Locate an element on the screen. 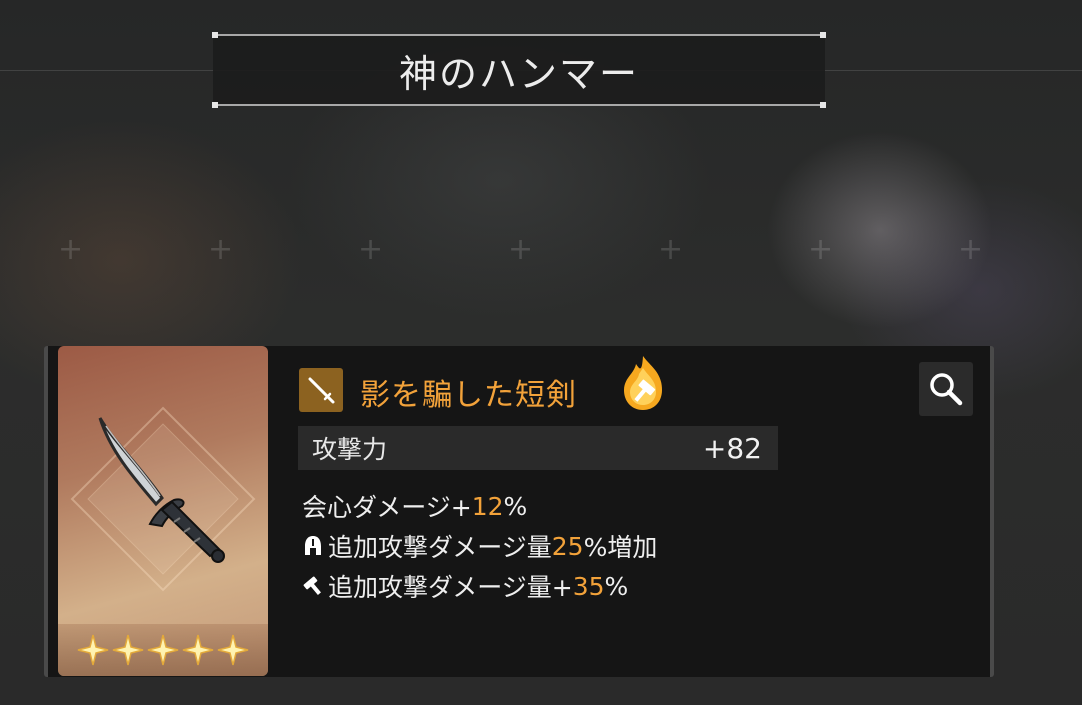 The width and height of the screenshot is (1082, 705). effect-line-crit: 会心ダメージ+ 12% is located at coordinates (479, 506).